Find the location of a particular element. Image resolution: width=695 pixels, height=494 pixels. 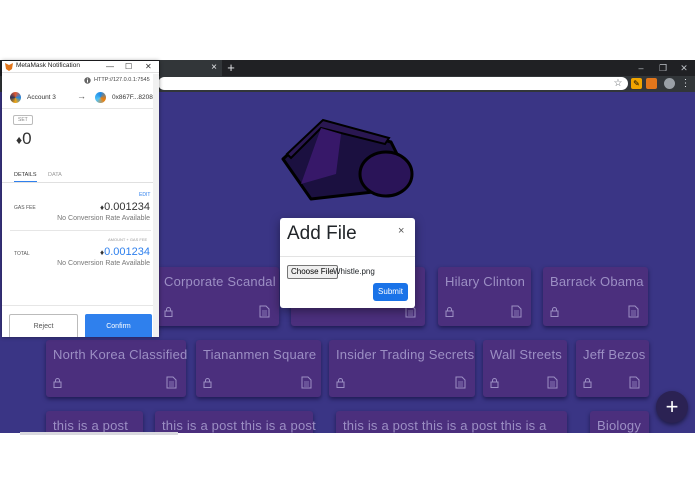

close-window-icon: ✕ is located at coordinates (684, 68).